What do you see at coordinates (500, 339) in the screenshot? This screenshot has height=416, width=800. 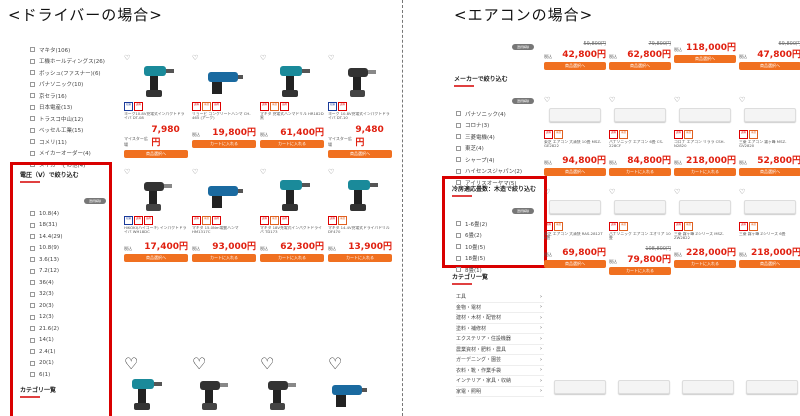 I see `category-item: エクステリア・住設機器 ›` at bounding box center [500, 339].